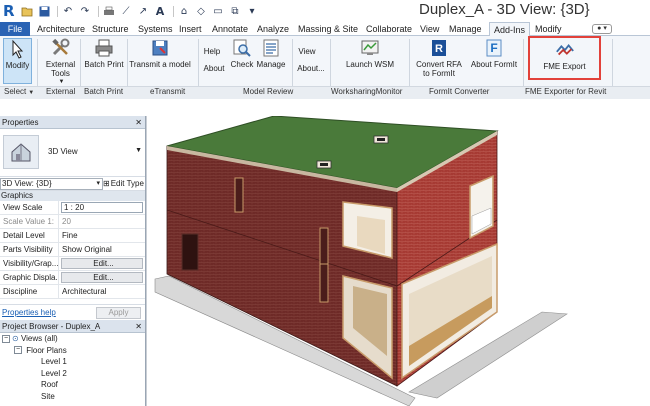 This screenshot has width=650, height=406. Describe the element at coordinates (72, 196) in the screenshot. I see `category-graphics: Graphics` at that location.